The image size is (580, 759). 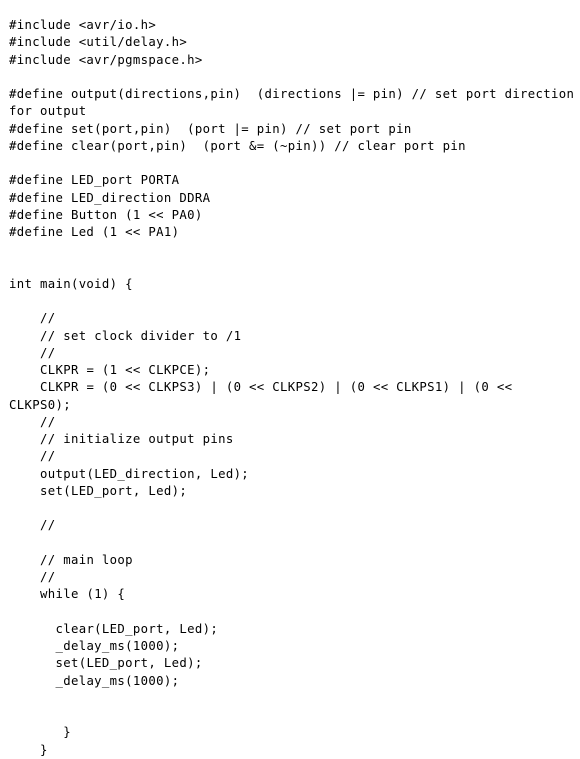 I want to click on code-line: #define LED_port PORTA, so click(x=94, y=180).